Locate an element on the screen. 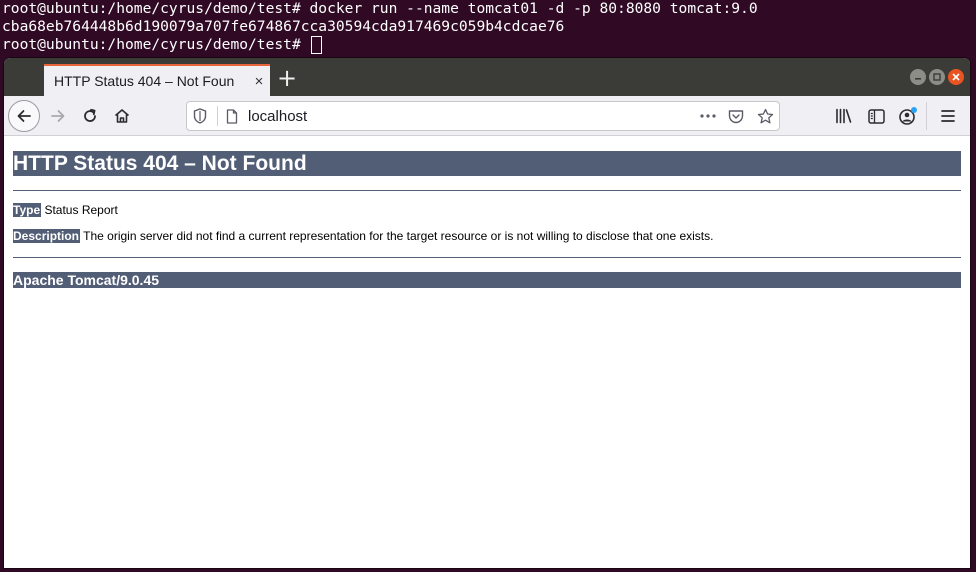 The height and width of the screenshot is (572, 976). url-text: localhost is located at coordinates (471, 116).